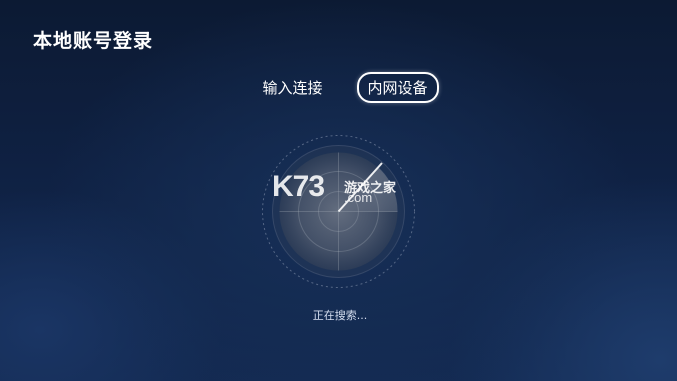 The image size is (677, 381). Describe the element at coordinates (338, 211) in the screenshot. I see `radar-scan-icon` at that location.